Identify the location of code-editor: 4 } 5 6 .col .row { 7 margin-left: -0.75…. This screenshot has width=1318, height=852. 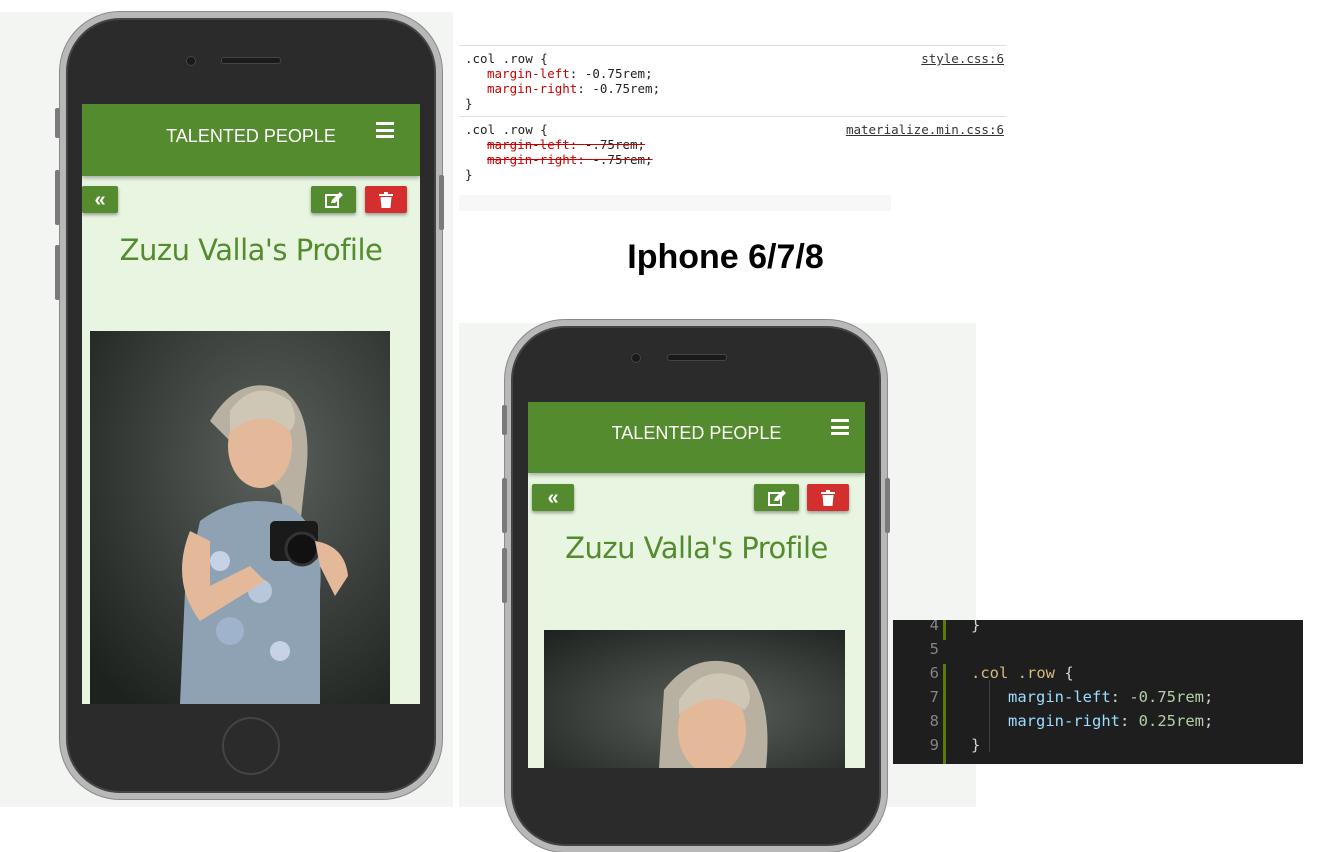
(1098, 692).